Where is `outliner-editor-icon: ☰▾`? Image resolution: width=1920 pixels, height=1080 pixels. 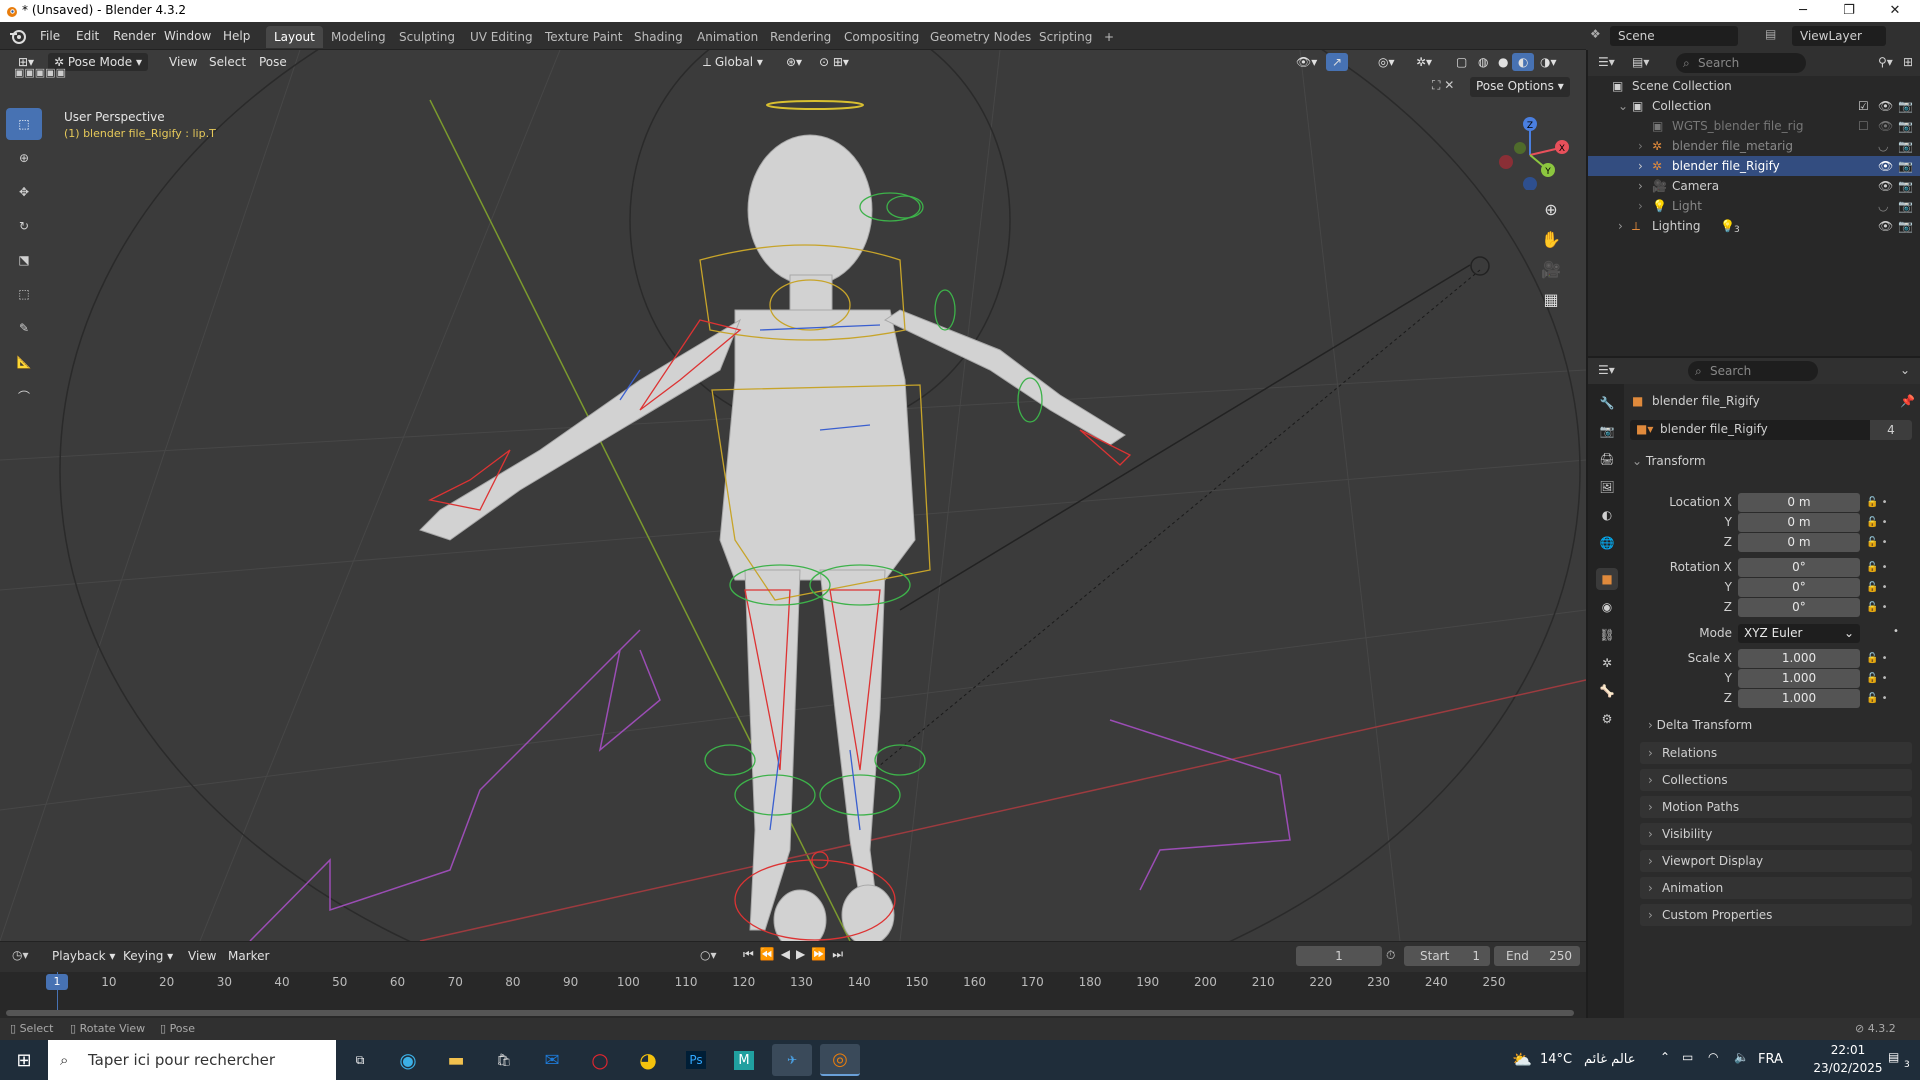
outliner-editor-icon: ☰▾ is located at coordinates (1606, 62).